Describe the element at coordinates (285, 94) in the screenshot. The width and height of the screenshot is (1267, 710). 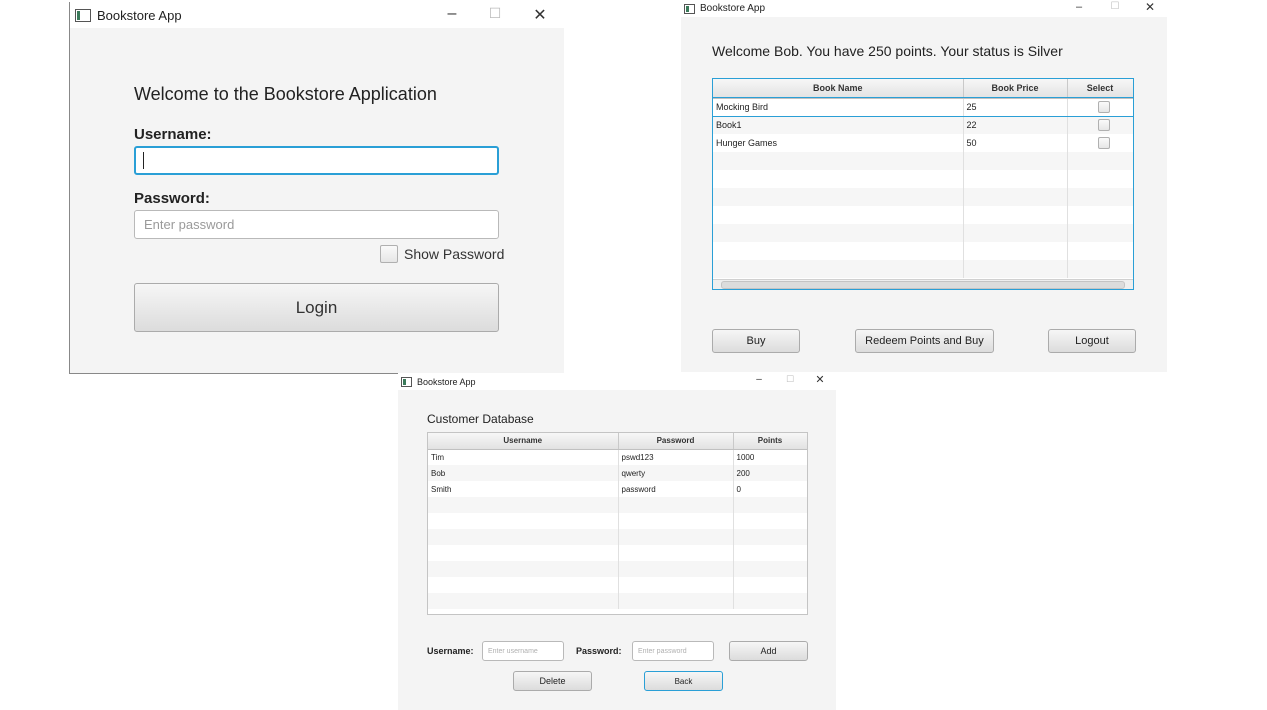
I see `welcome-heading: Welcome to the Bookstore Application` at that location.